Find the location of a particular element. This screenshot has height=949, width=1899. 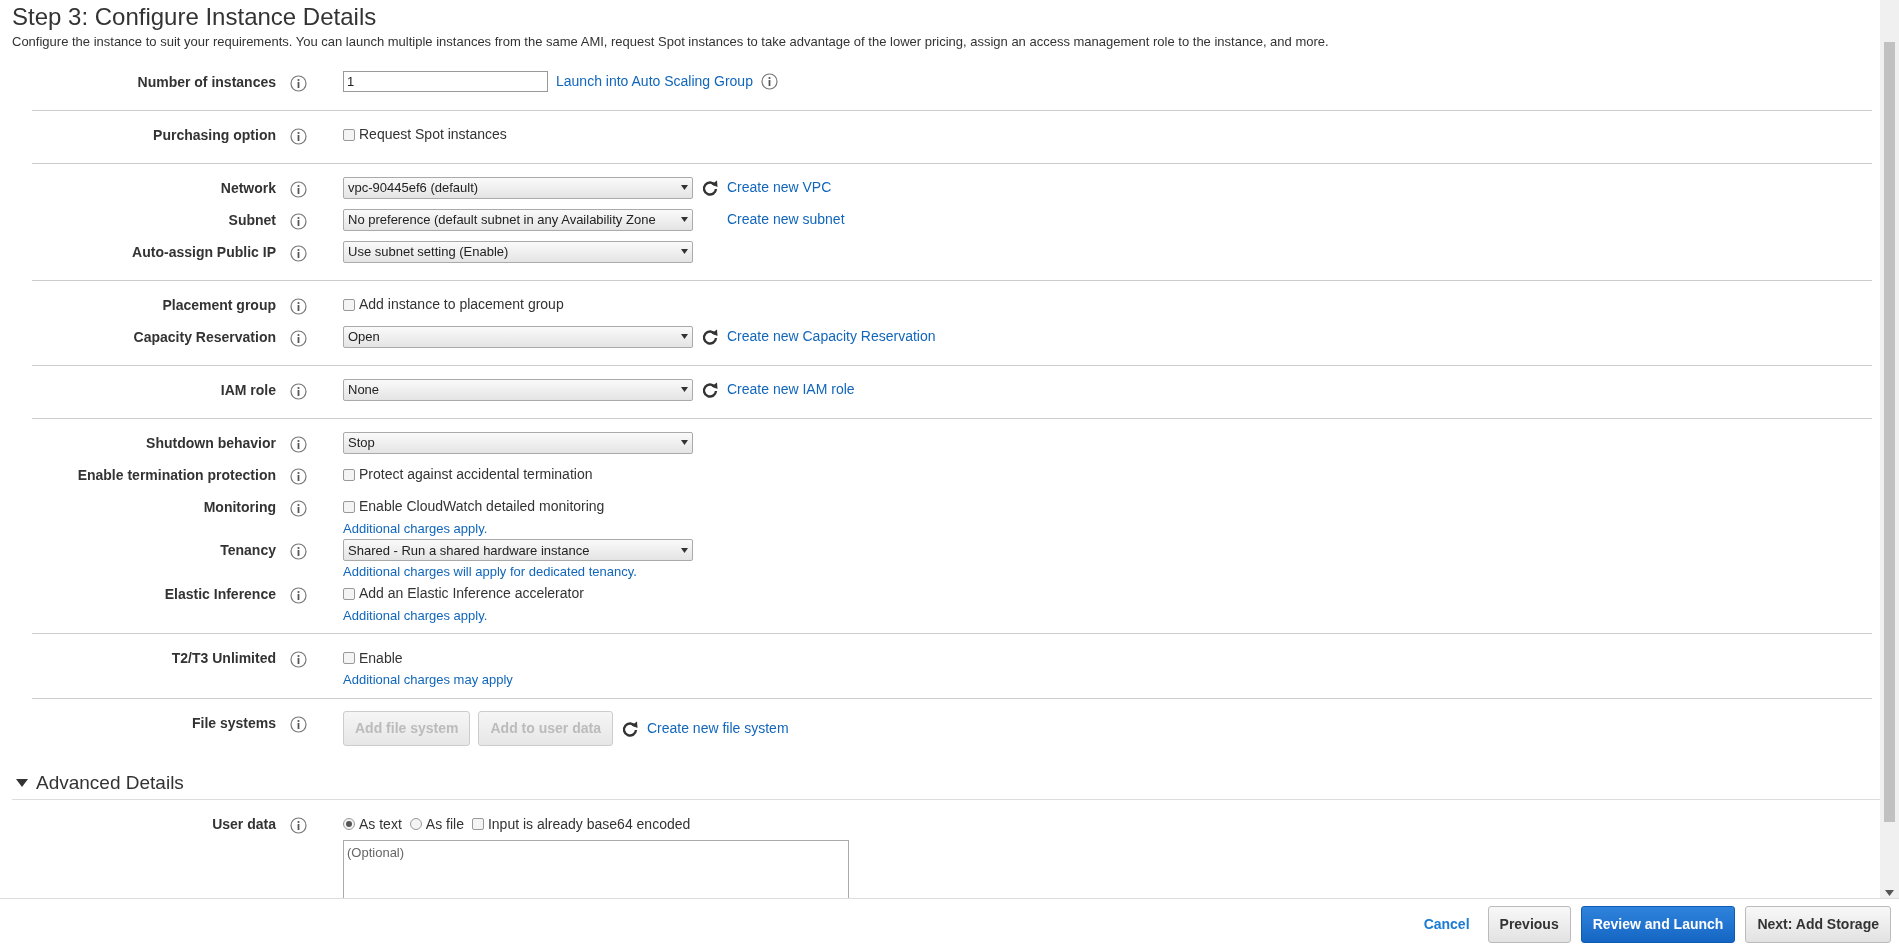

link: Create new IAM role is located at coordinates (791, 390).